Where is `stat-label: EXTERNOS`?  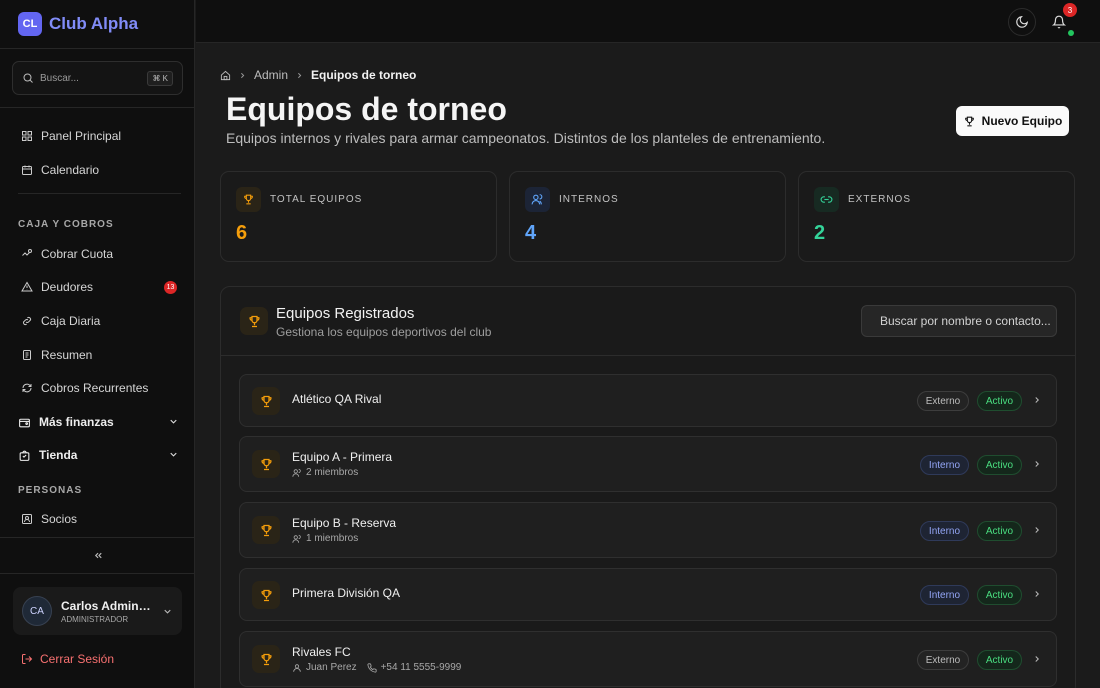
stat-label: EXTERNOS is located at coordinates (880, 199).